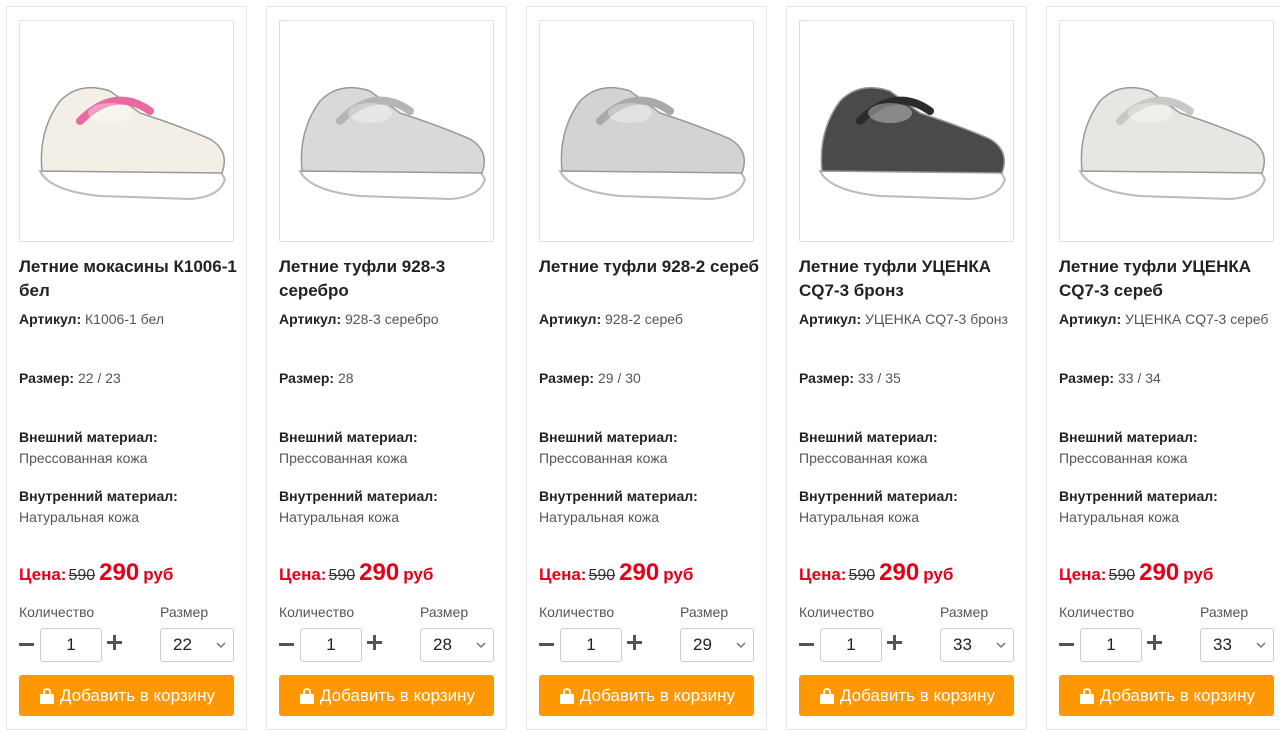 This screenshot has width=1280, height=734. What do you see at coordinates (457, 645) in the screenshot?
I see `size-select: 28` at bounding box center [457, 645].